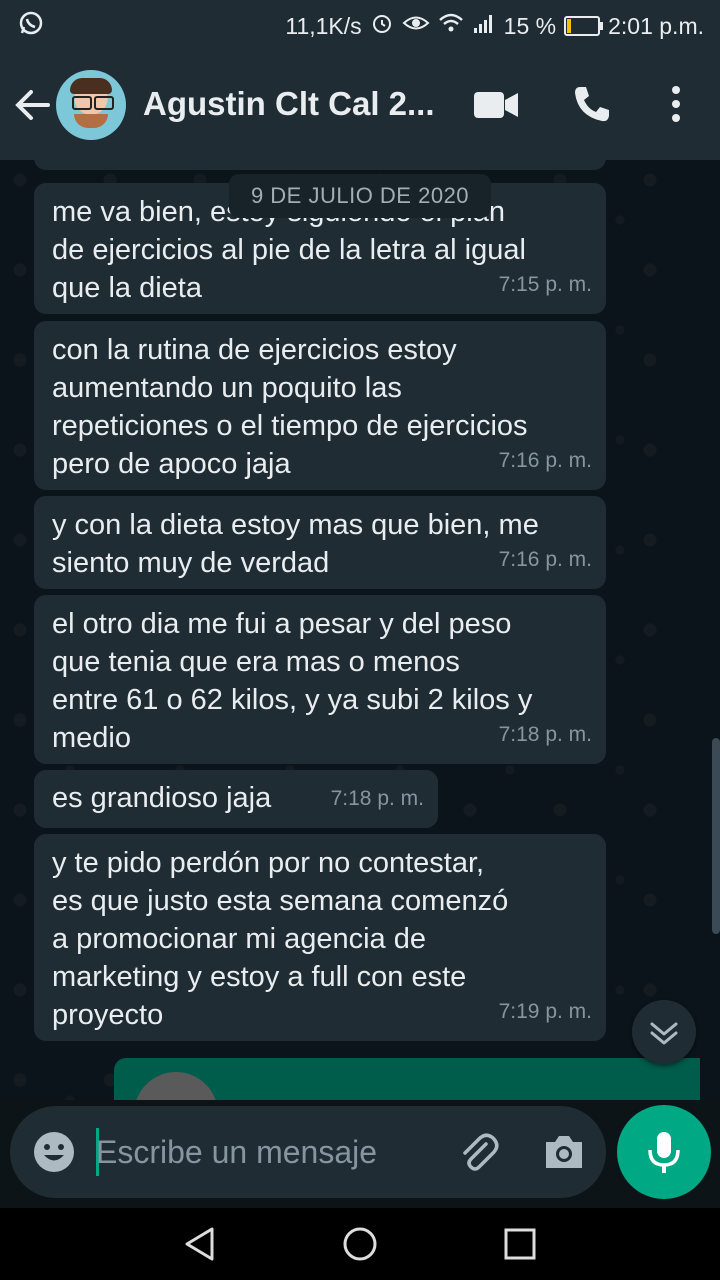 The image size is (720, 1280). Describe the element at coordinates (32, 105) in the screenshot. I see `arrow-left-icon` at that location.